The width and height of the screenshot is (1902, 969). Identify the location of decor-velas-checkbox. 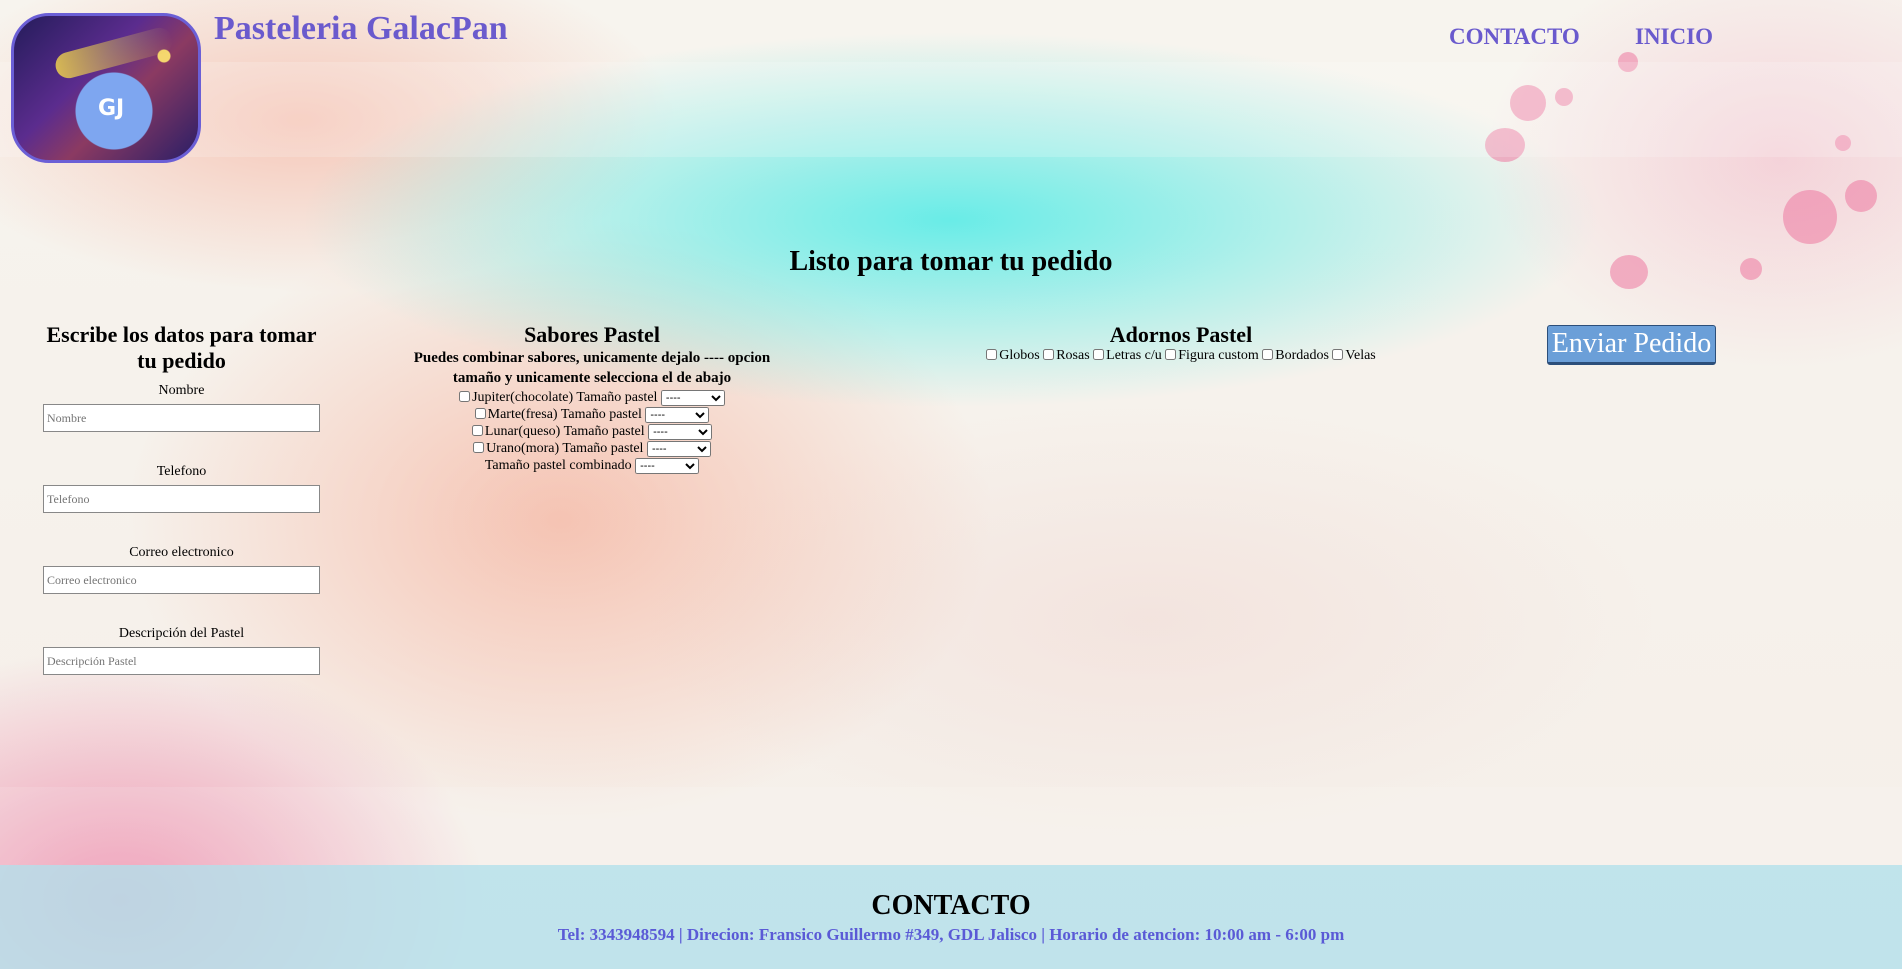
(1338, 354).